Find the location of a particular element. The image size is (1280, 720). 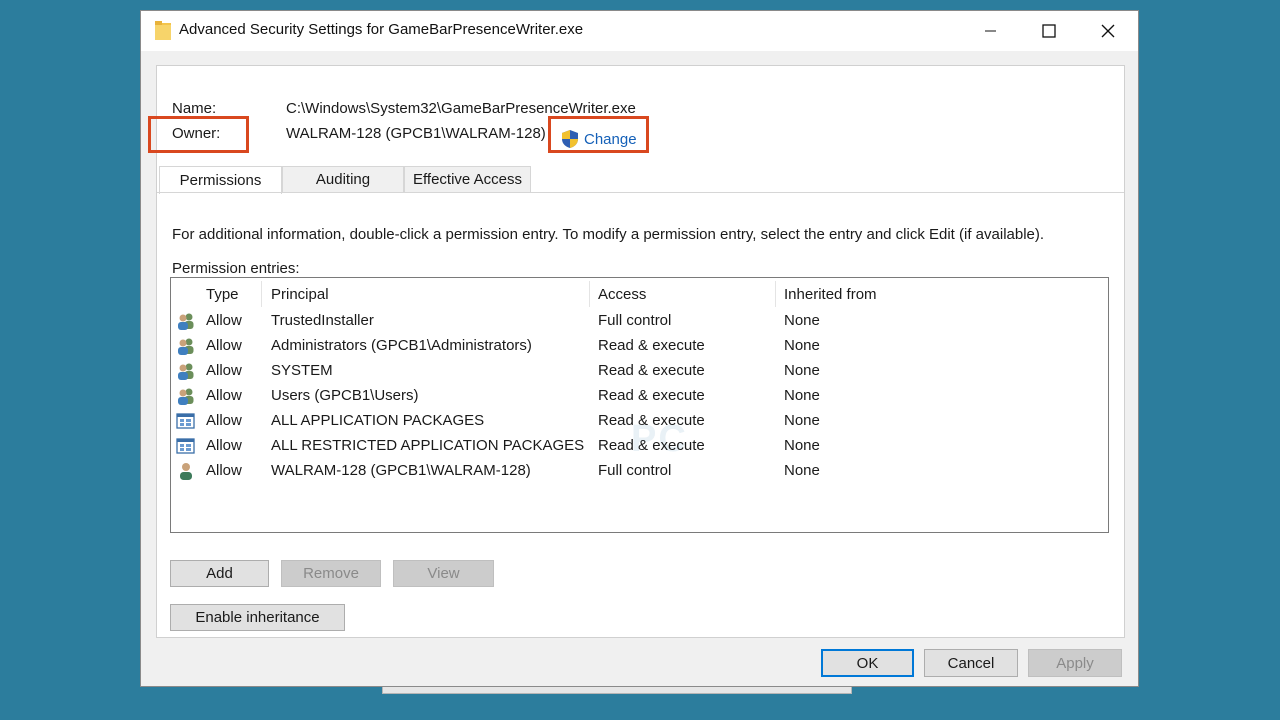

tab-auditing: Auditing is located at coordinates (343, 179).